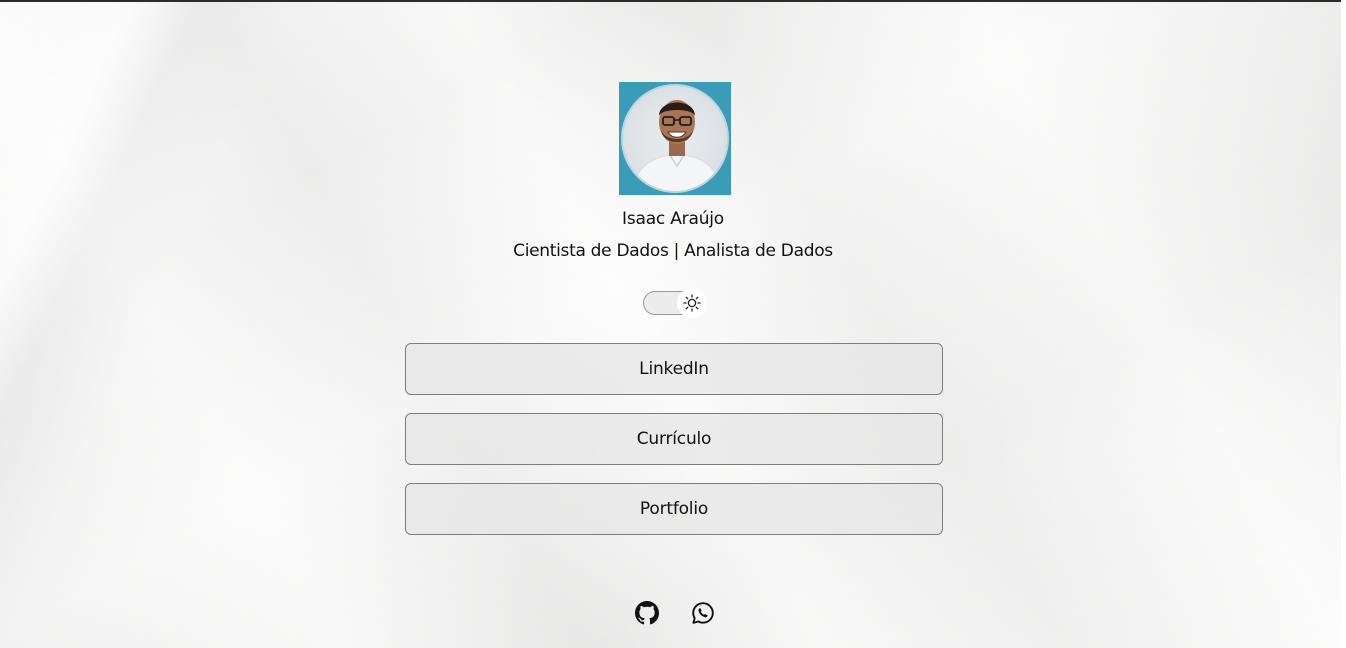 The width and height of the screenshot is (1346, 648). I want to click on avatar-photo, so click(675, 138).